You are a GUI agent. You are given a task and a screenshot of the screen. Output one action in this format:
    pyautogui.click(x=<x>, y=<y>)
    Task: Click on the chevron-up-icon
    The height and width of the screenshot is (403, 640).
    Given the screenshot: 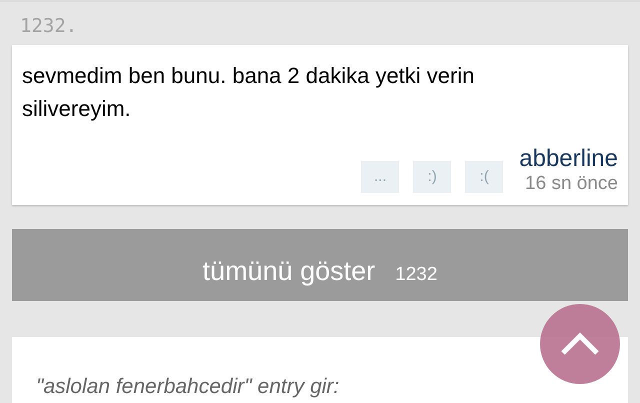 What is the action you would take?
    pyautogui.click(x=580, y=344)
    